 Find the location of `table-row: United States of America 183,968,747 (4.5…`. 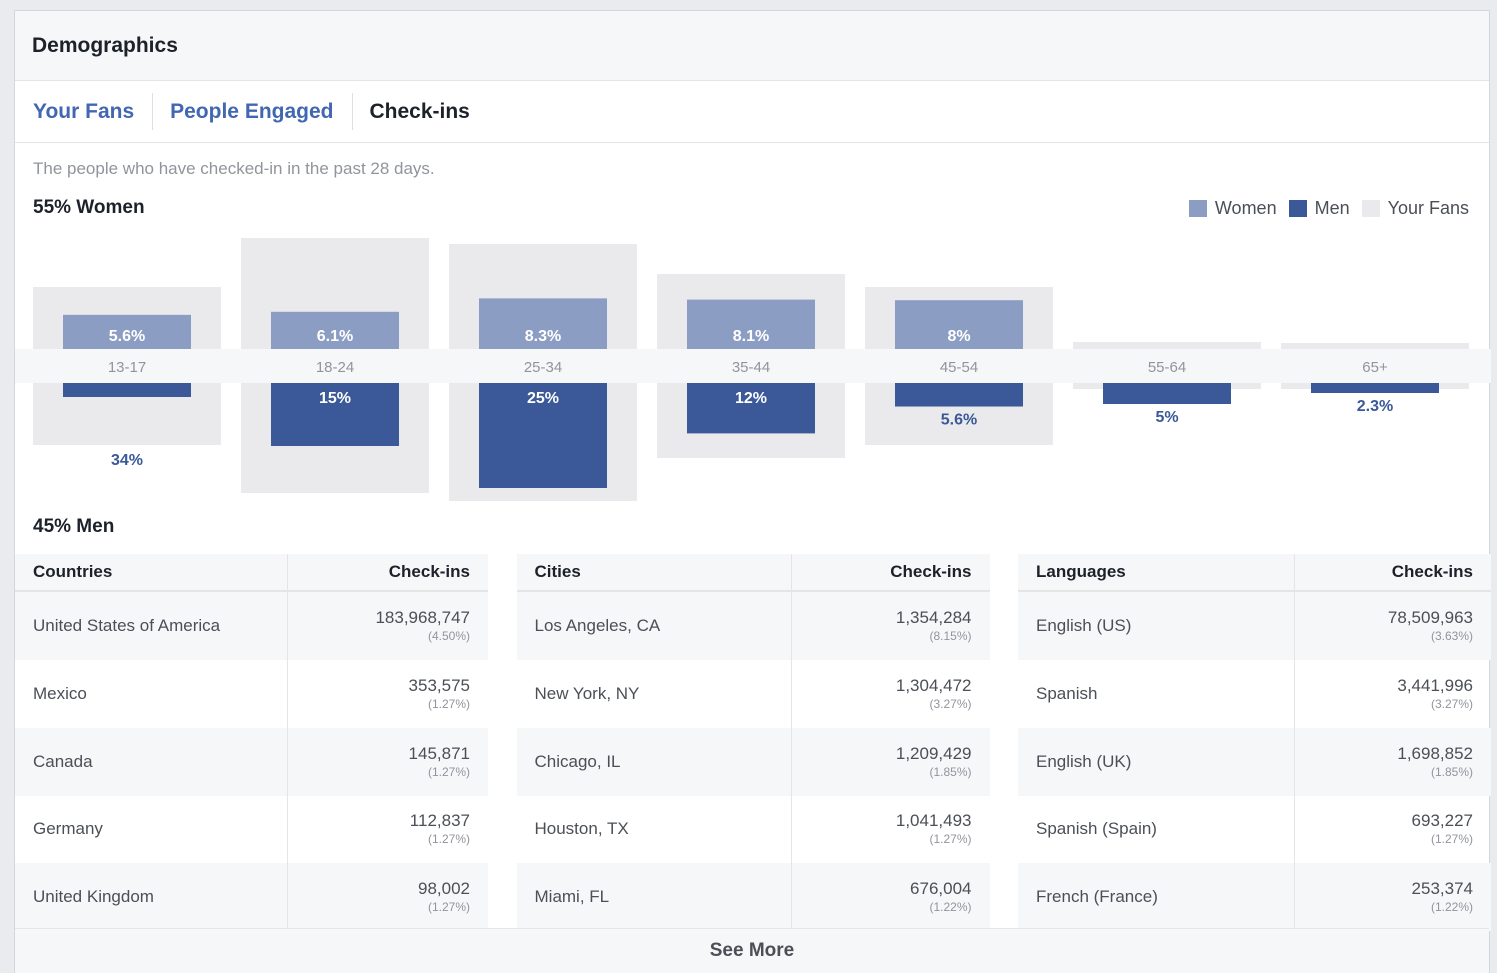

table-row: United States of America 183,968,747 (4.5… is located at coordinates (251, 626).